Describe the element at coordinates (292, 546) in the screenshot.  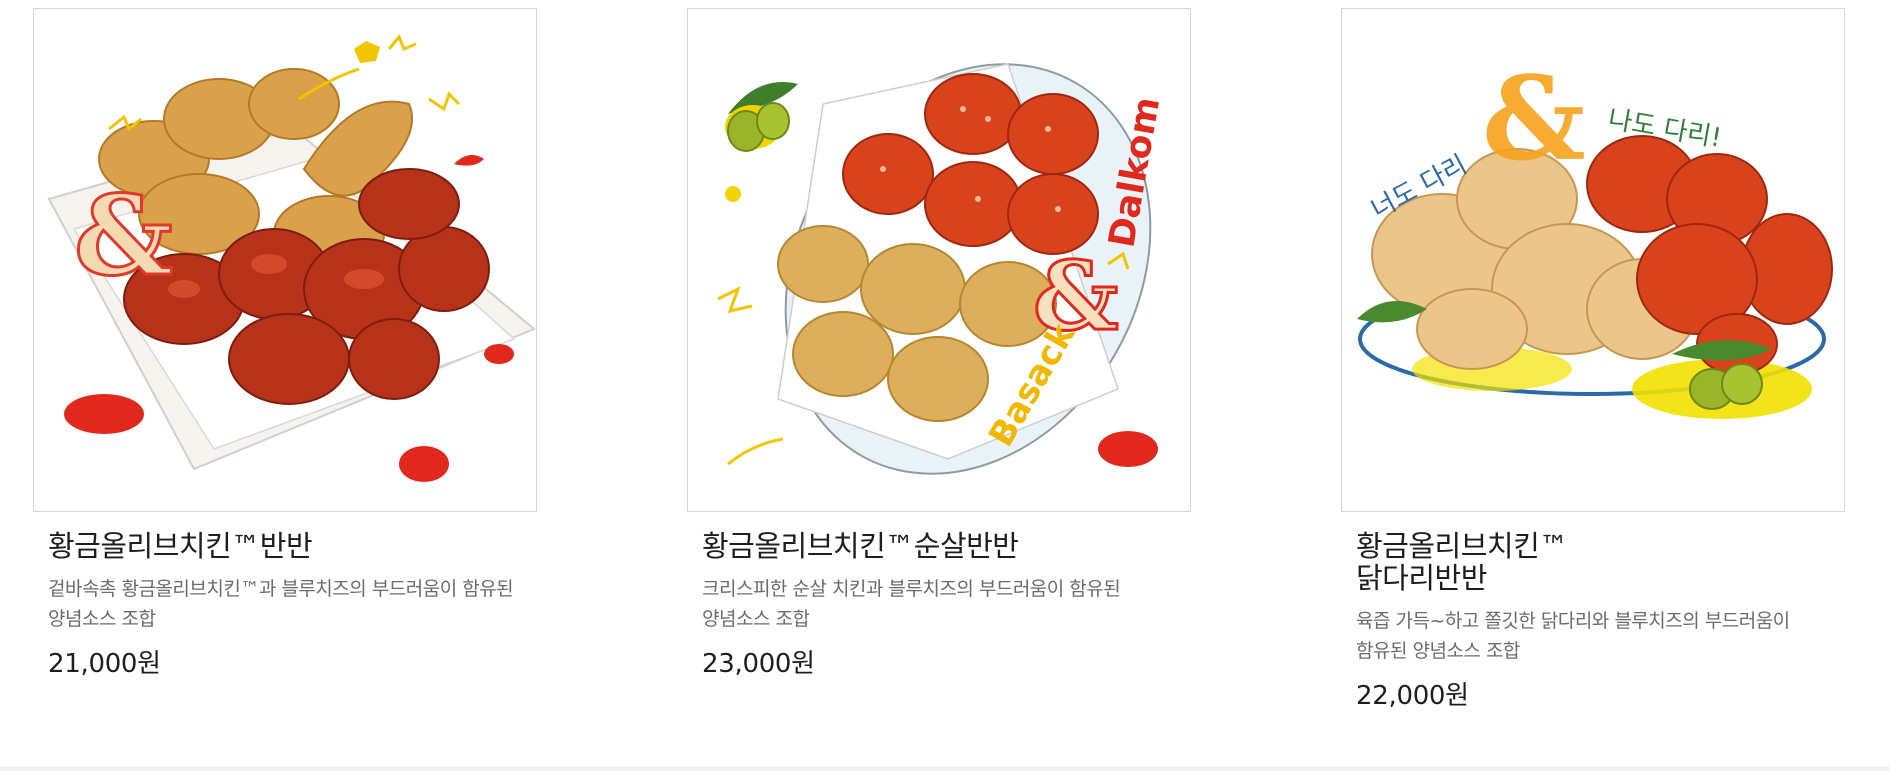
I see `product-name: 황금올리브치킨™반반` at that location.